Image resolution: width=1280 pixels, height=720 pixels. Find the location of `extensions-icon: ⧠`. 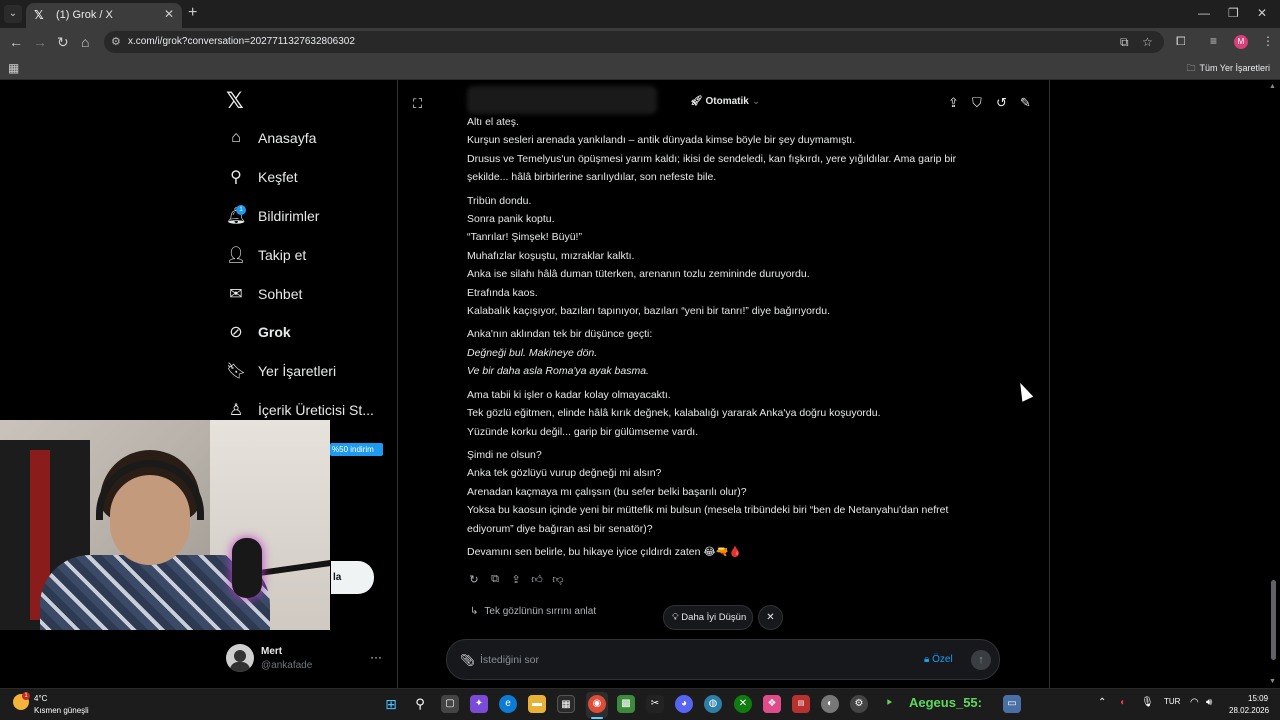

extensions-icon: ⧠ is located at coordinates (1181, 41).